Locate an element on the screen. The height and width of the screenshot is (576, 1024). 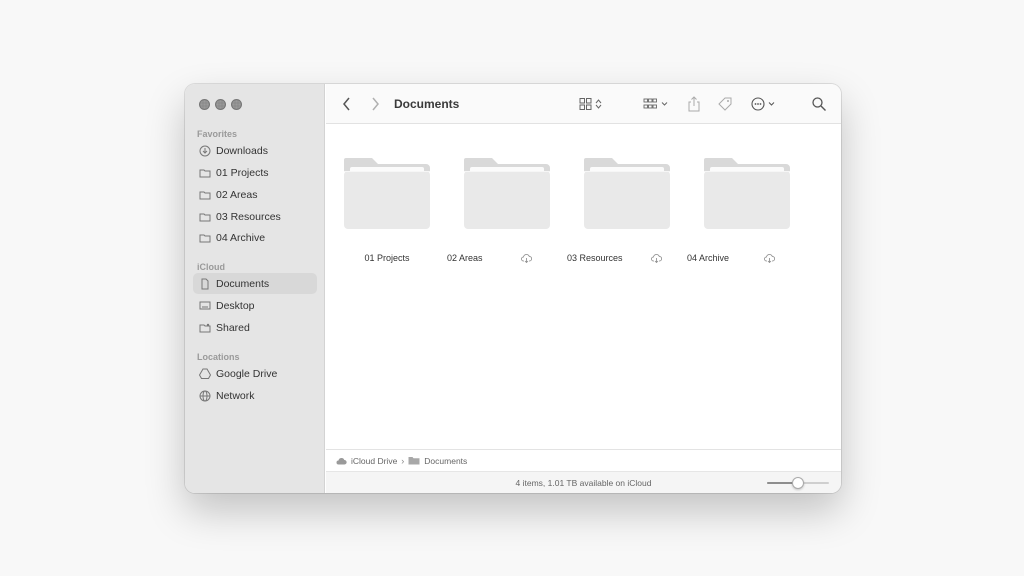
sidebar-item-documents: Documents is located at coordinates (255, 283).